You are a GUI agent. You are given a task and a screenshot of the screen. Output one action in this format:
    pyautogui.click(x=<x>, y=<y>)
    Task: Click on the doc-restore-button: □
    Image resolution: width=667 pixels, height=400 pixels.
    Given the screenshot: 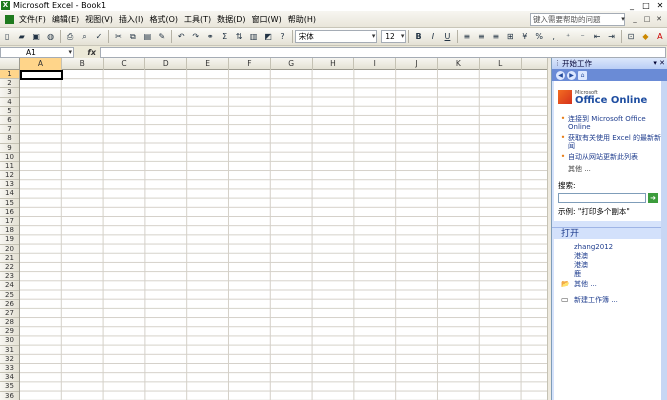 What is the action you would take?
    pyautogui.click(x=647, y=19)
    